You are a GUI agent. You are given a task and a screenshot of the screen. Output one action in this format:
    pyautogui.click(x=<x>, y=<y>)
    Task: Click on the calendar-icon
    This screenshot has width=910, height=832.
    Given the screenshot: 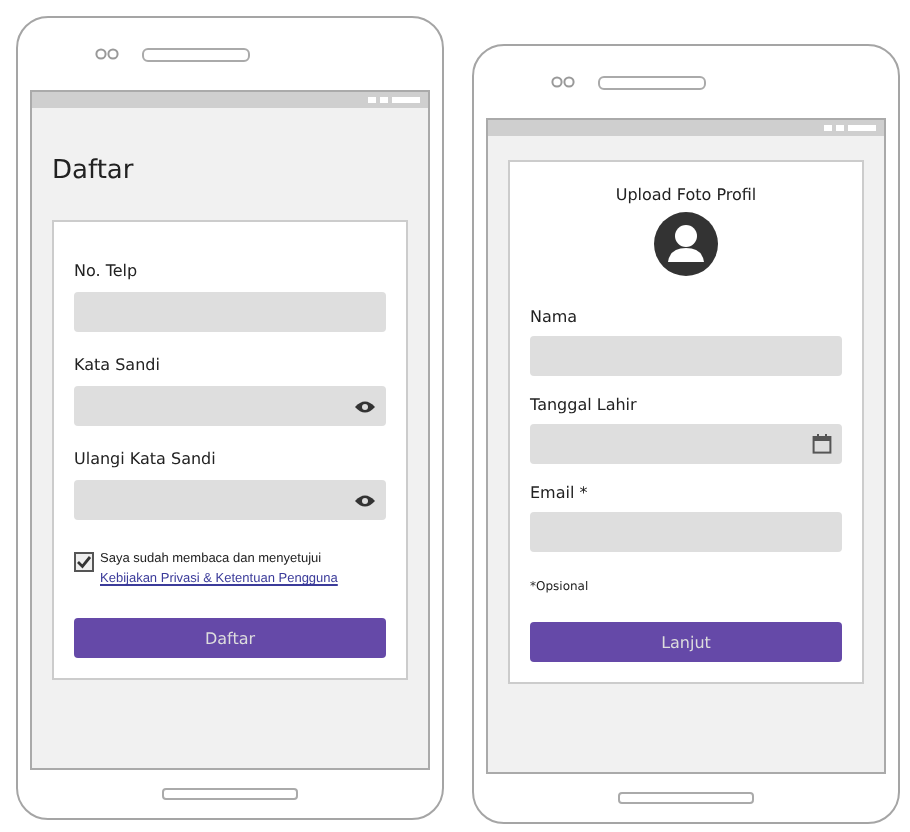 What is the action you would take?
    pyautogui.click(x=822, y=444)
    